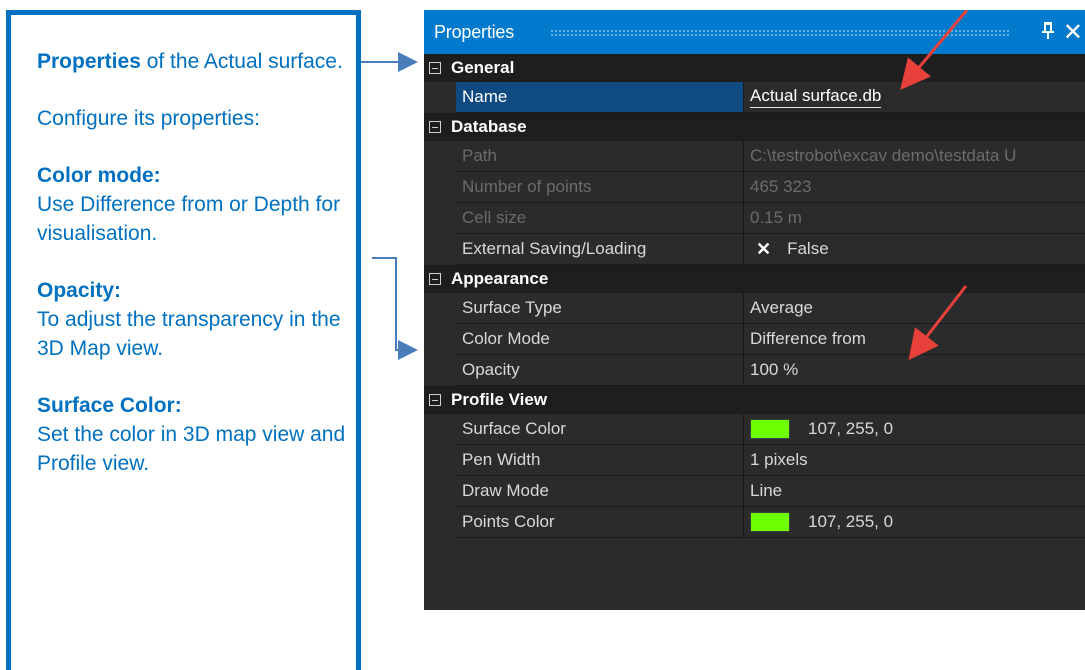 The height and width of the screenshot is (670, 1085). What do you see at coordinates (474, 31) in the screenshot?
I see `panel-title: Properties` at bounding box center [474, 31].